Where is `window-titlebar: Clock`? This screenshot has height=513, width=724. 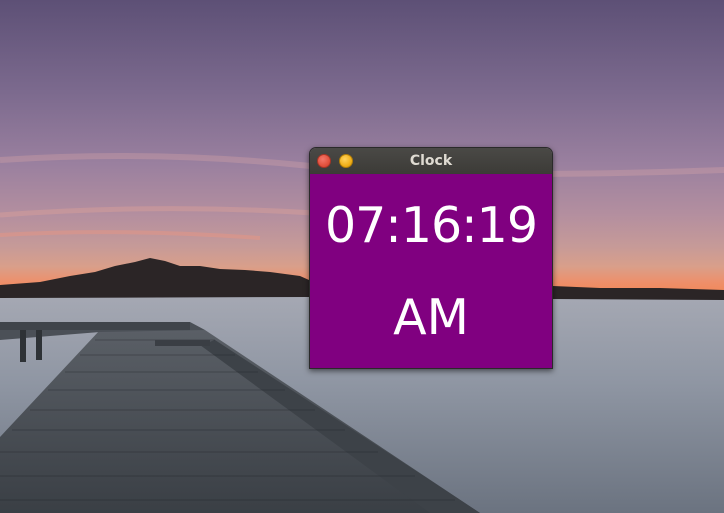
window-titlebar: Clock is located at coordinates (431, 161).